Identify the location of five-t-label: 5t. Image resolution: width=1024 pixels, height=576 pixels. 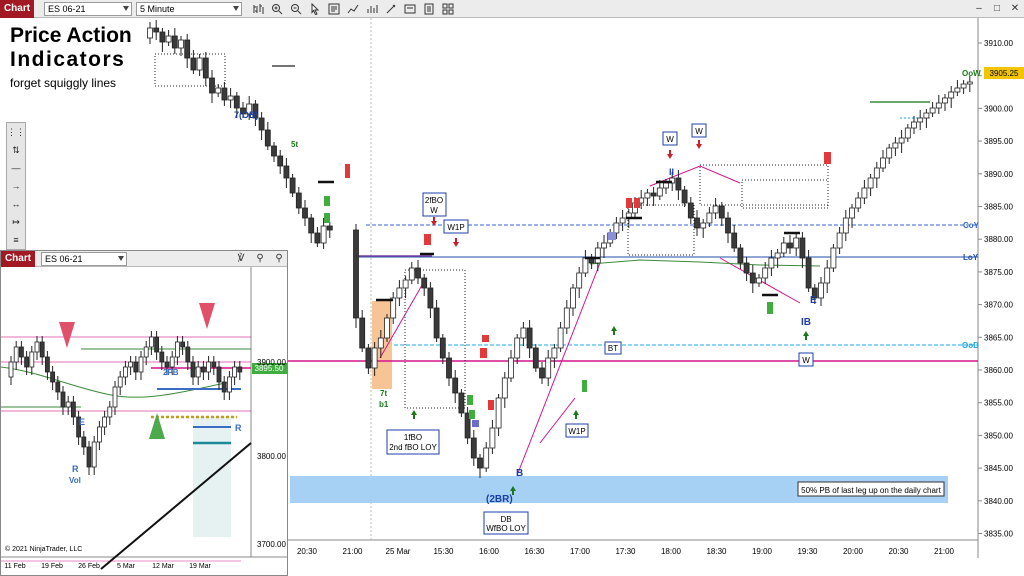
(294, 144).